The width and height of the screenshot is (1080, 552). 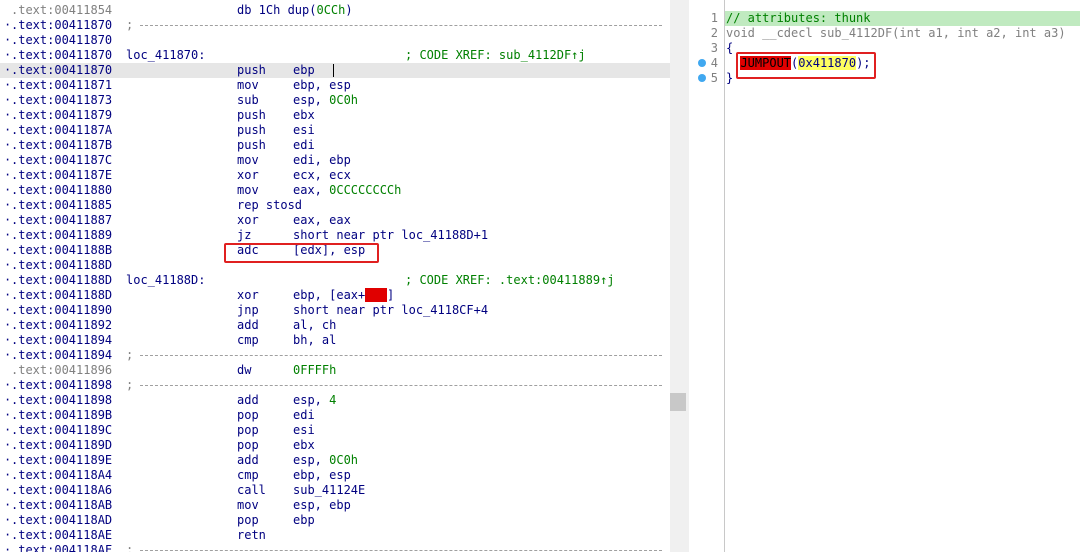 I want to click on asm-row-current: · .text:00411870 push ebp, so click(x=335, y=70).